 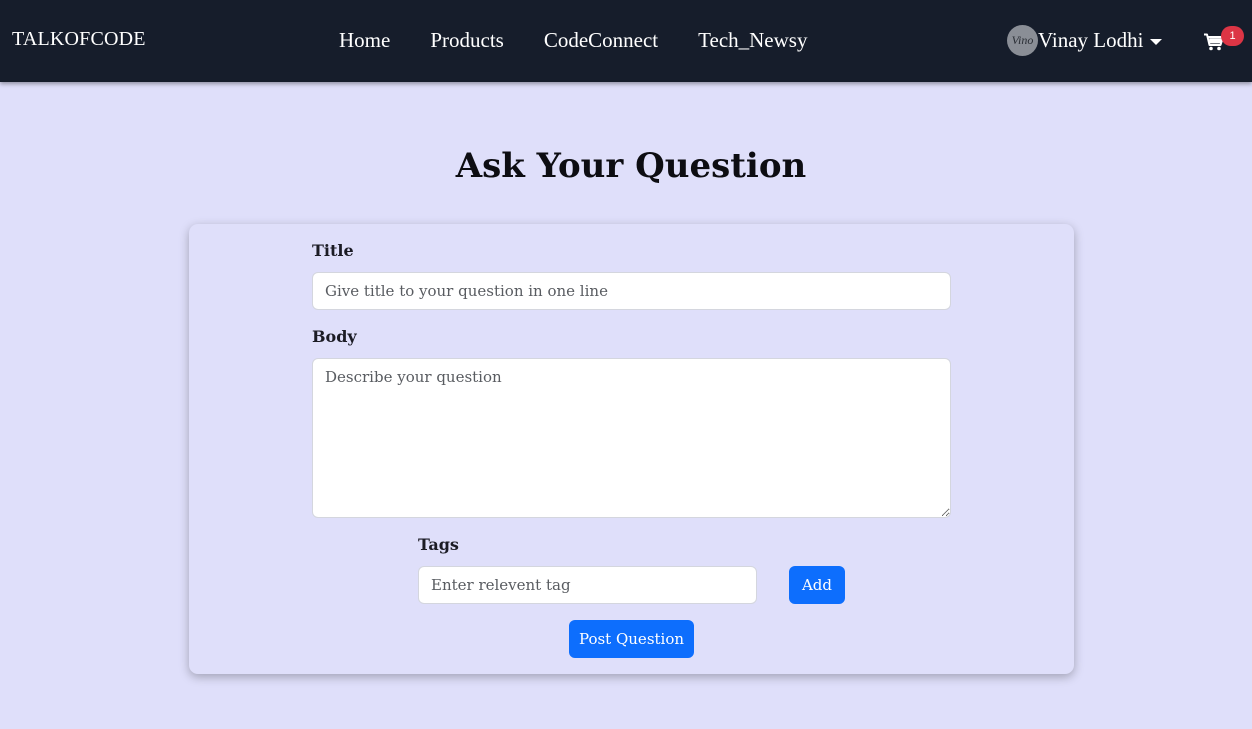 What do you see at coordinates (631, 639) in the screenshot?
I see `post-question-button: Post Question` at bounding box center [631, 639].